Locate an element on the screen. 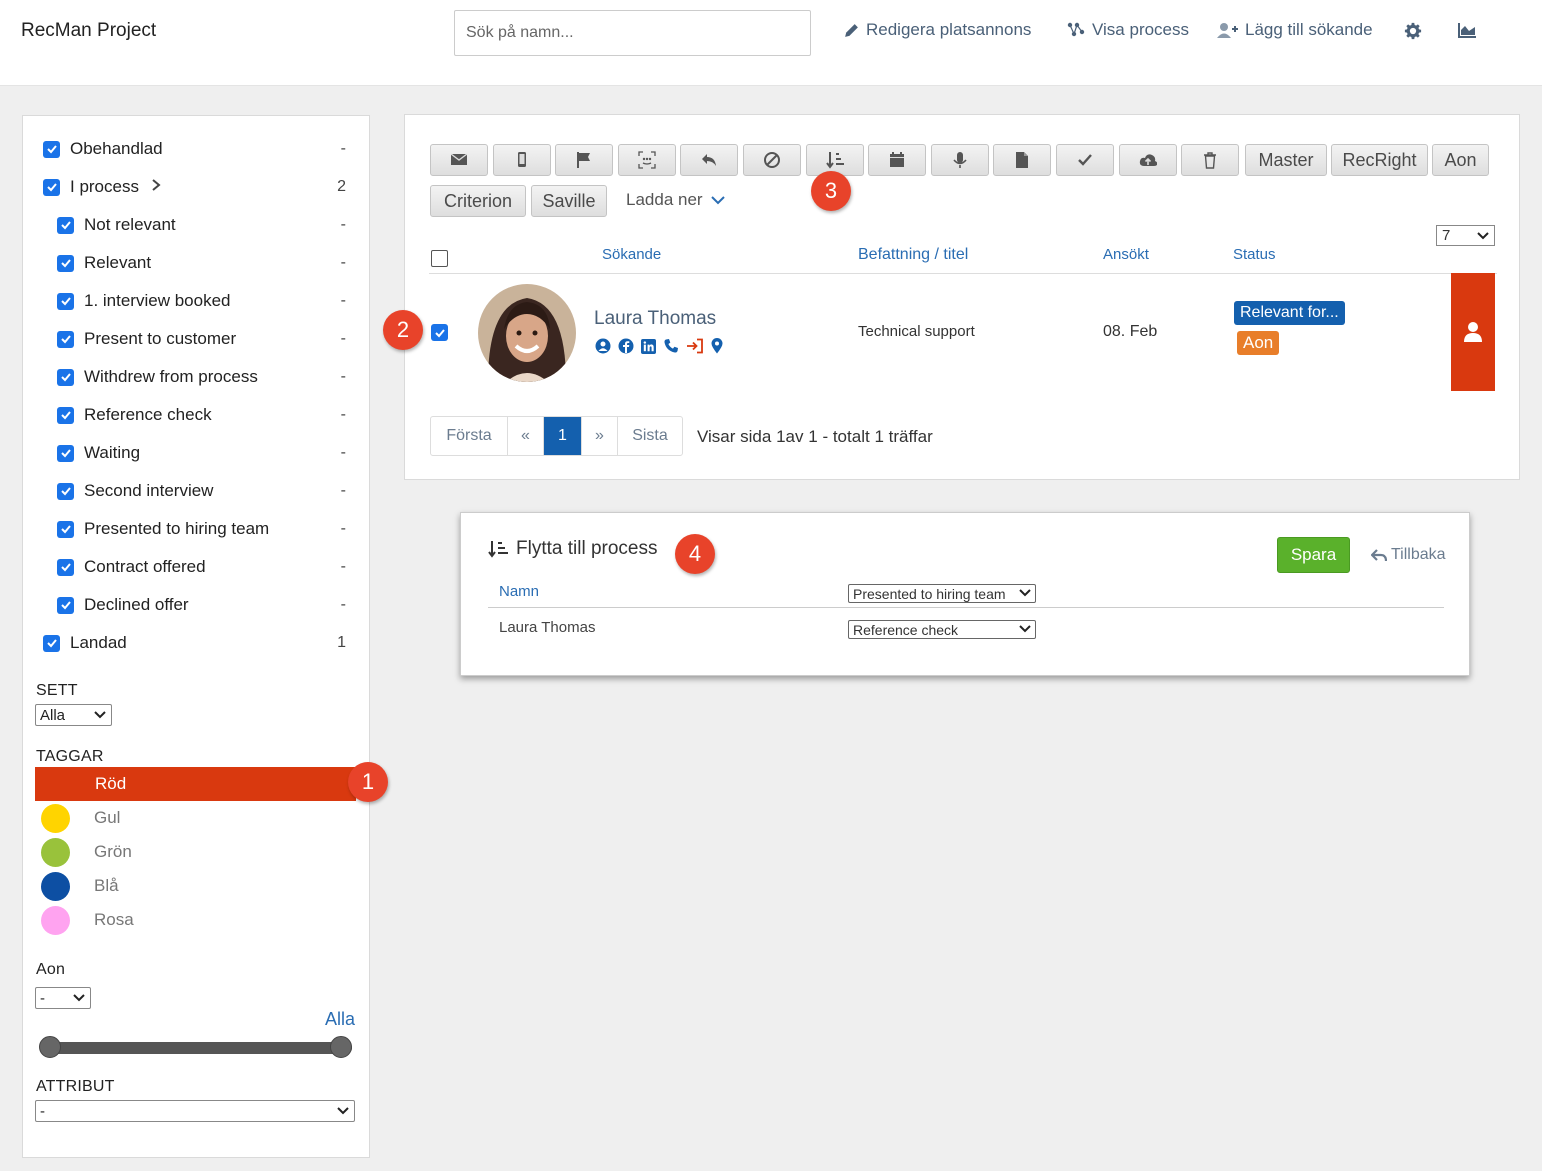 Image resolution: width=1542 pixels, height=1171 pixels. sign-in-icon is located at coordinates (695, 346).